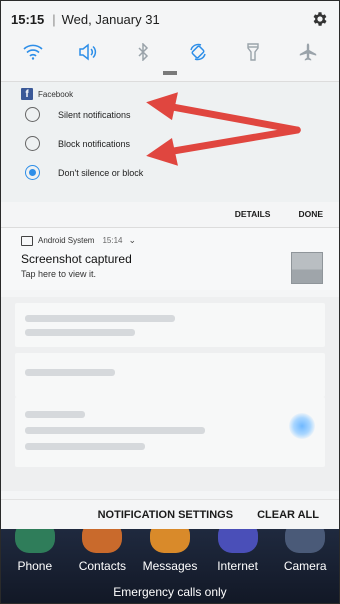 The height and width of the screenshot is (604, 340). I want to click on settings-gear-icon, so click(320, 19).